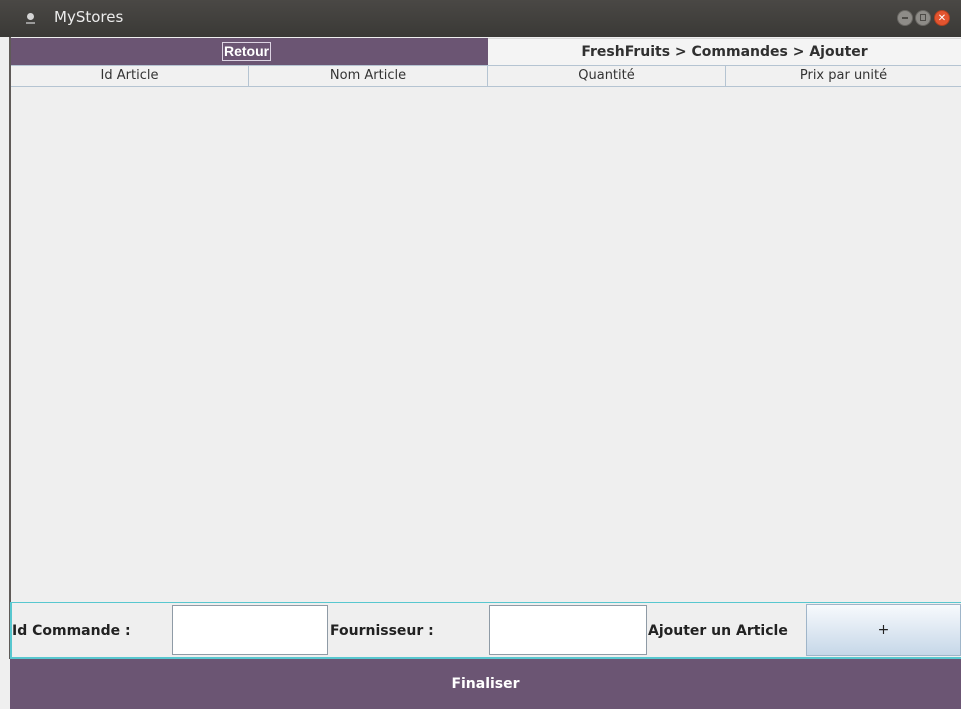 This screenshot has height=709, width=961. What do you see at coordinates (843, 76) in the screenshot?
I see `column-header-prix-unite: Prix par unité` at bounding box center [843, 76].